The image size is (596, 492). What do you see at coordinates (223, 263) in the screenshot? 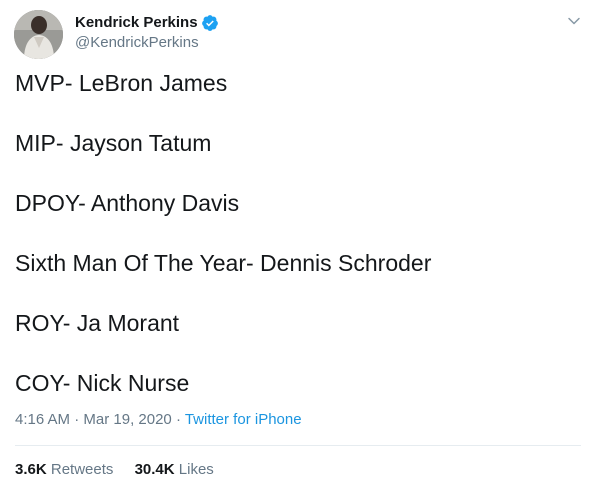
I see `tweet-line-sixth-man: Sixth Man Of The Year- Dennis Schroder` at bounding box center [223, 263].